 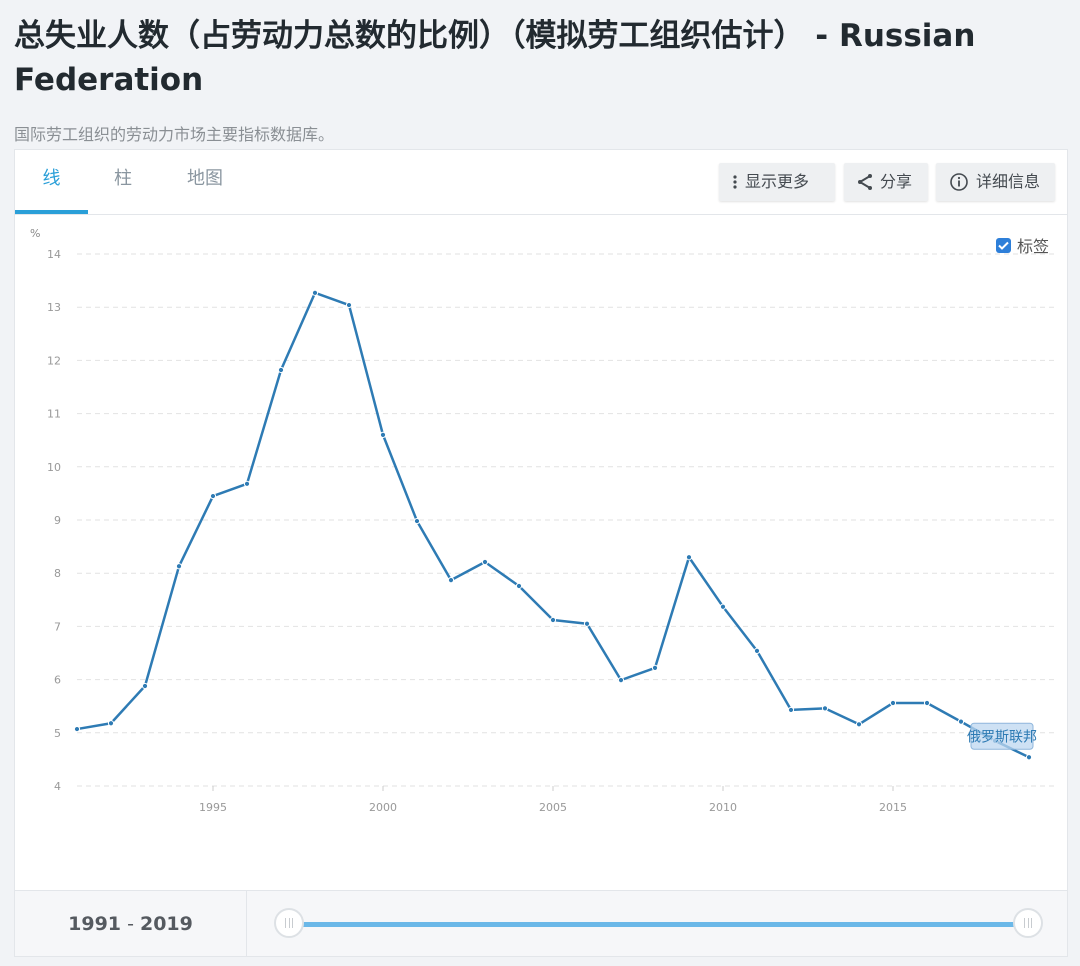 I want to click on y-tick-label: 6, so click(x=57, y=680).